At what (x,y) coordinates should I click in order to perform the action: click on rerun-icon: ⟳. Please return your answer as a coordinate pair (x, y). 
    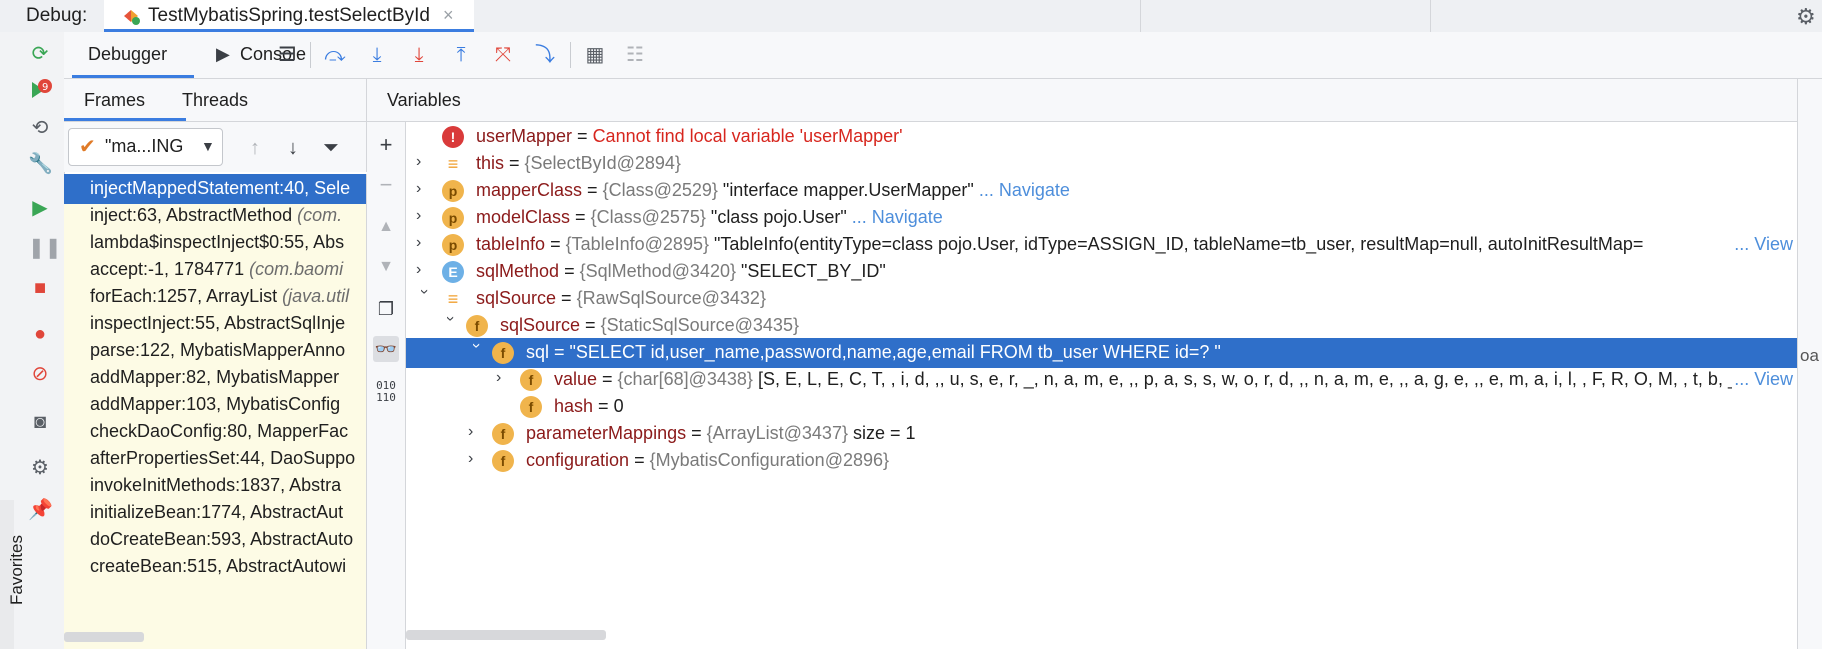
    Looking at the image, I should click on (40, 54).